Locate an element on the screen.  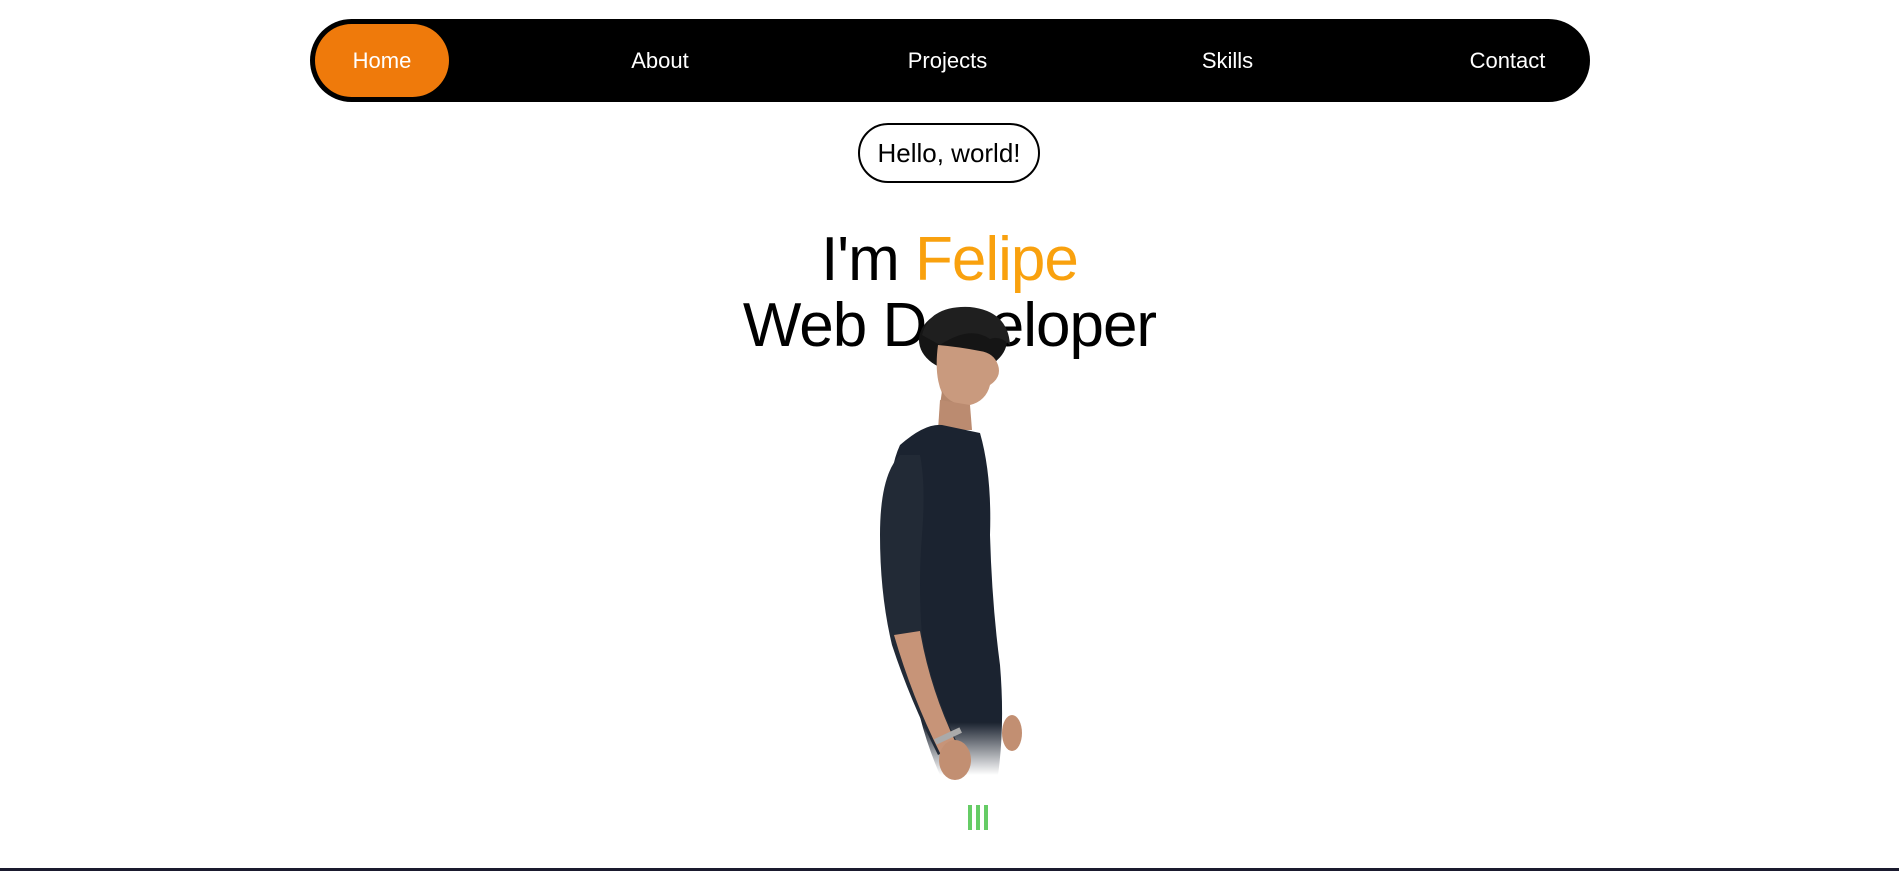
main-navbar: Home About Projects Skills Contact is located at coordinates (950, 60).